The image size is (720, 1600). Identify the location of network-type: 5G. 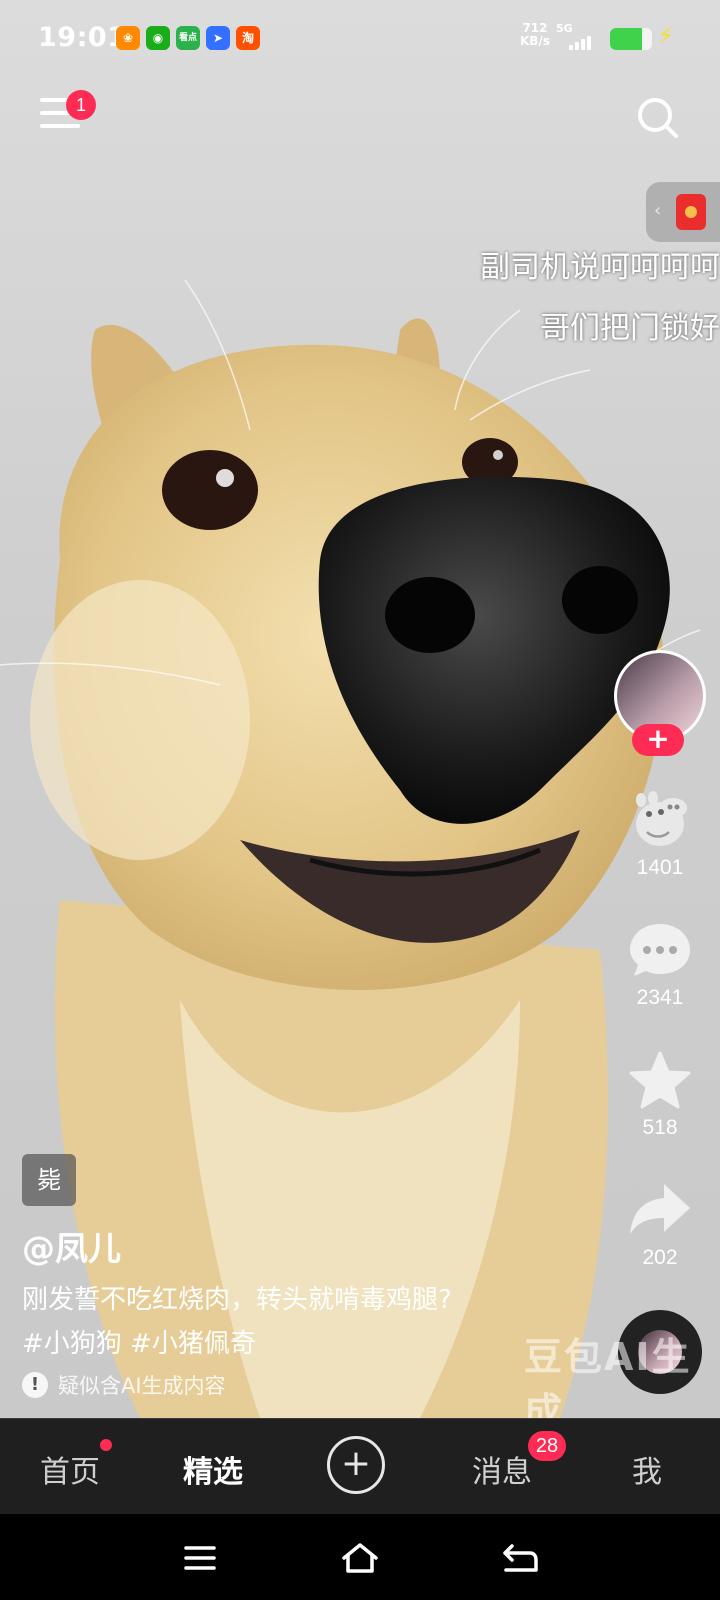
(564, 28).